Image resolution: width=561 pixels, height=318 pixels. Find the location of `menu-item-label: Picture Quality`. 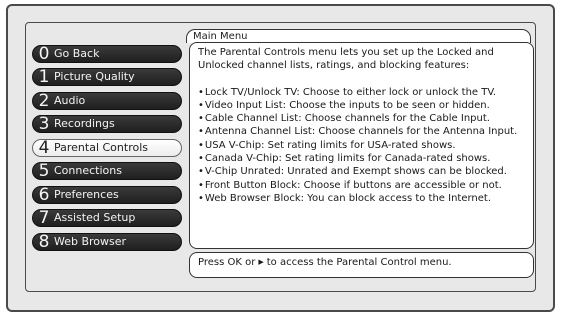

menu-item-label: Picture Quality is located at coordinates (94, 76).